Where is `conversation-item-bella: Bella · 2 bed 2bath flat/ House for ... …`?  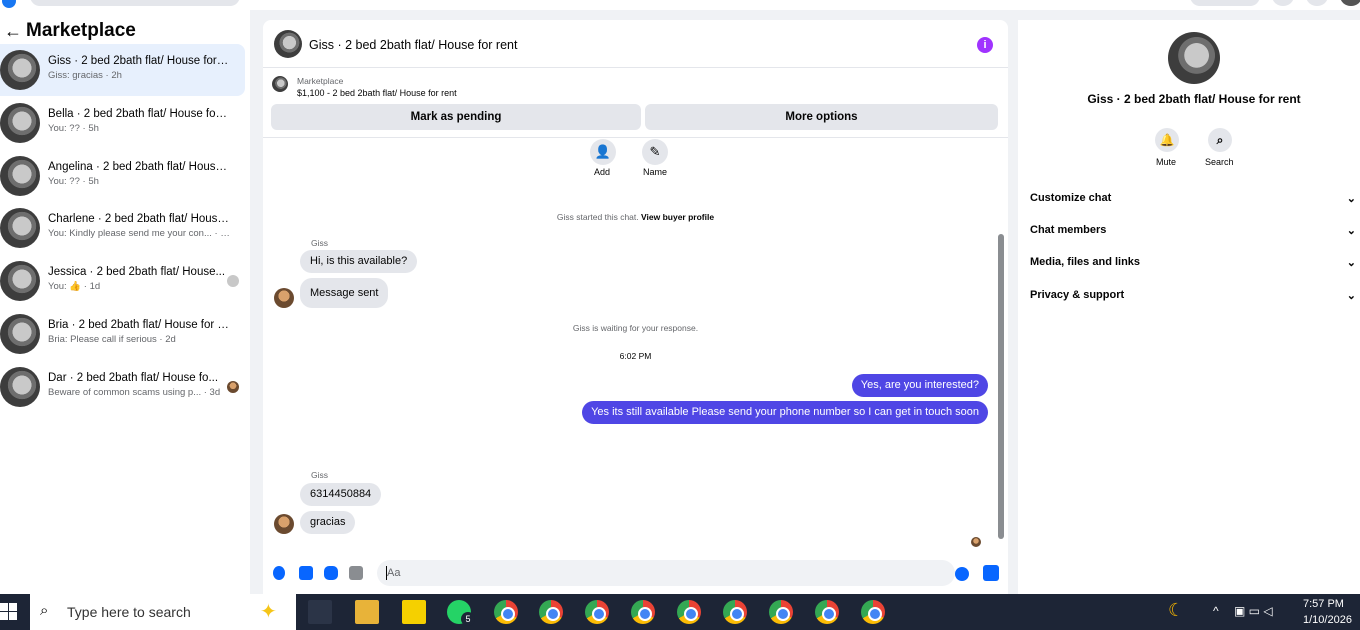 conversation-item-bella: Bella · 2 bed 2bath flat/ House for ... … is located at coordinates (122, 123).